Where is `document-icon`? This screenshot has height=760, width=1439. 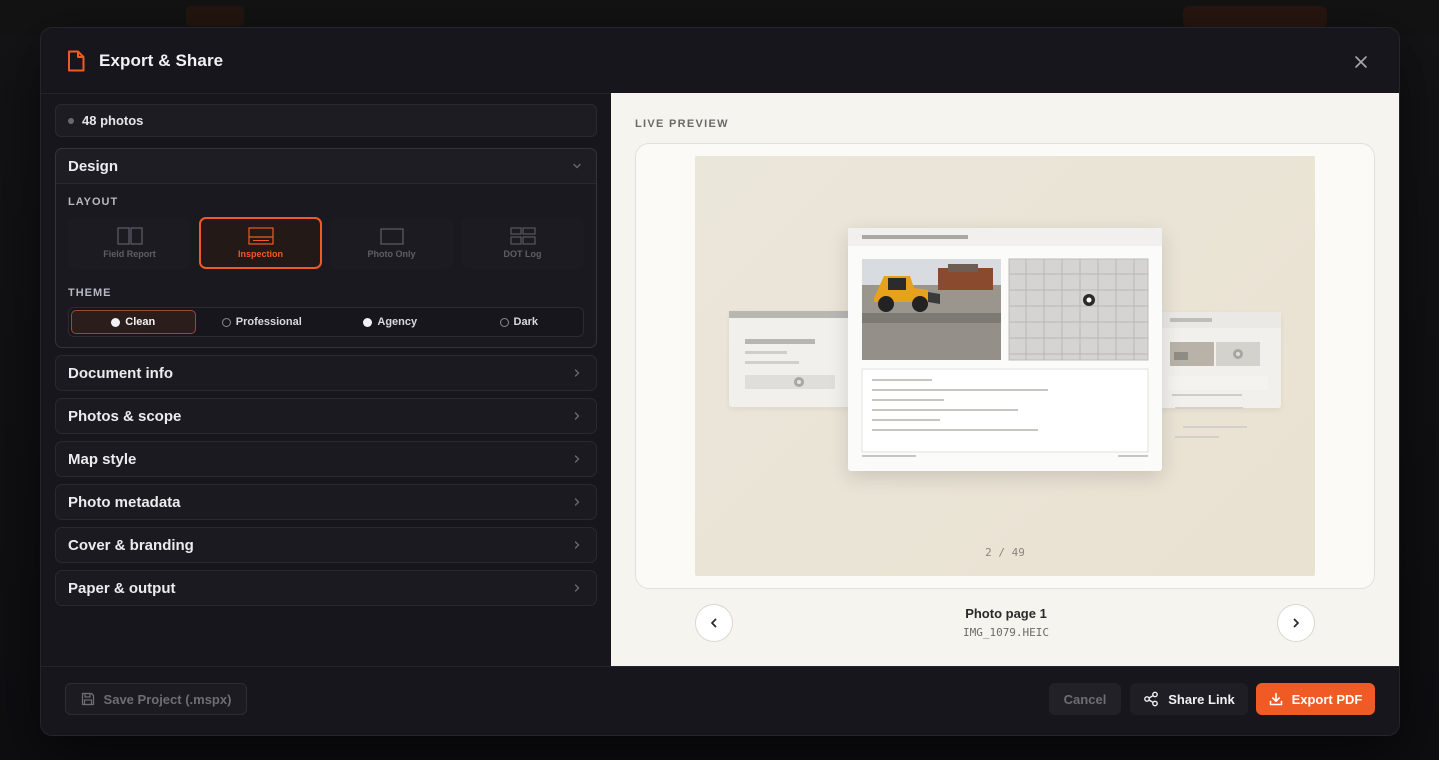 document-icon is located at coordinates (76, 61).